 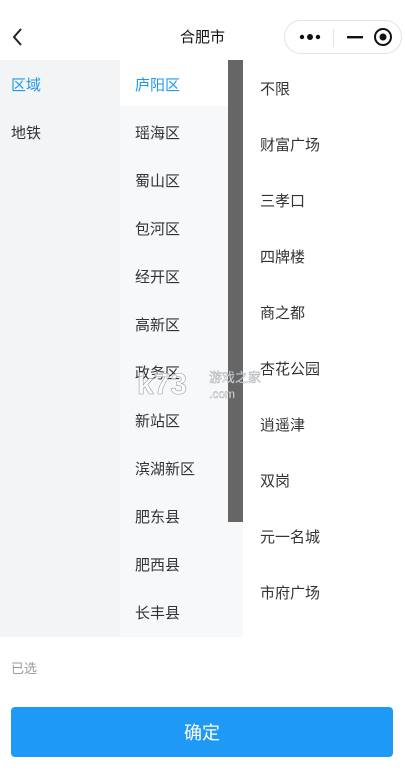 I want to click on mini-program-capsule, so click(x=343, y=37).